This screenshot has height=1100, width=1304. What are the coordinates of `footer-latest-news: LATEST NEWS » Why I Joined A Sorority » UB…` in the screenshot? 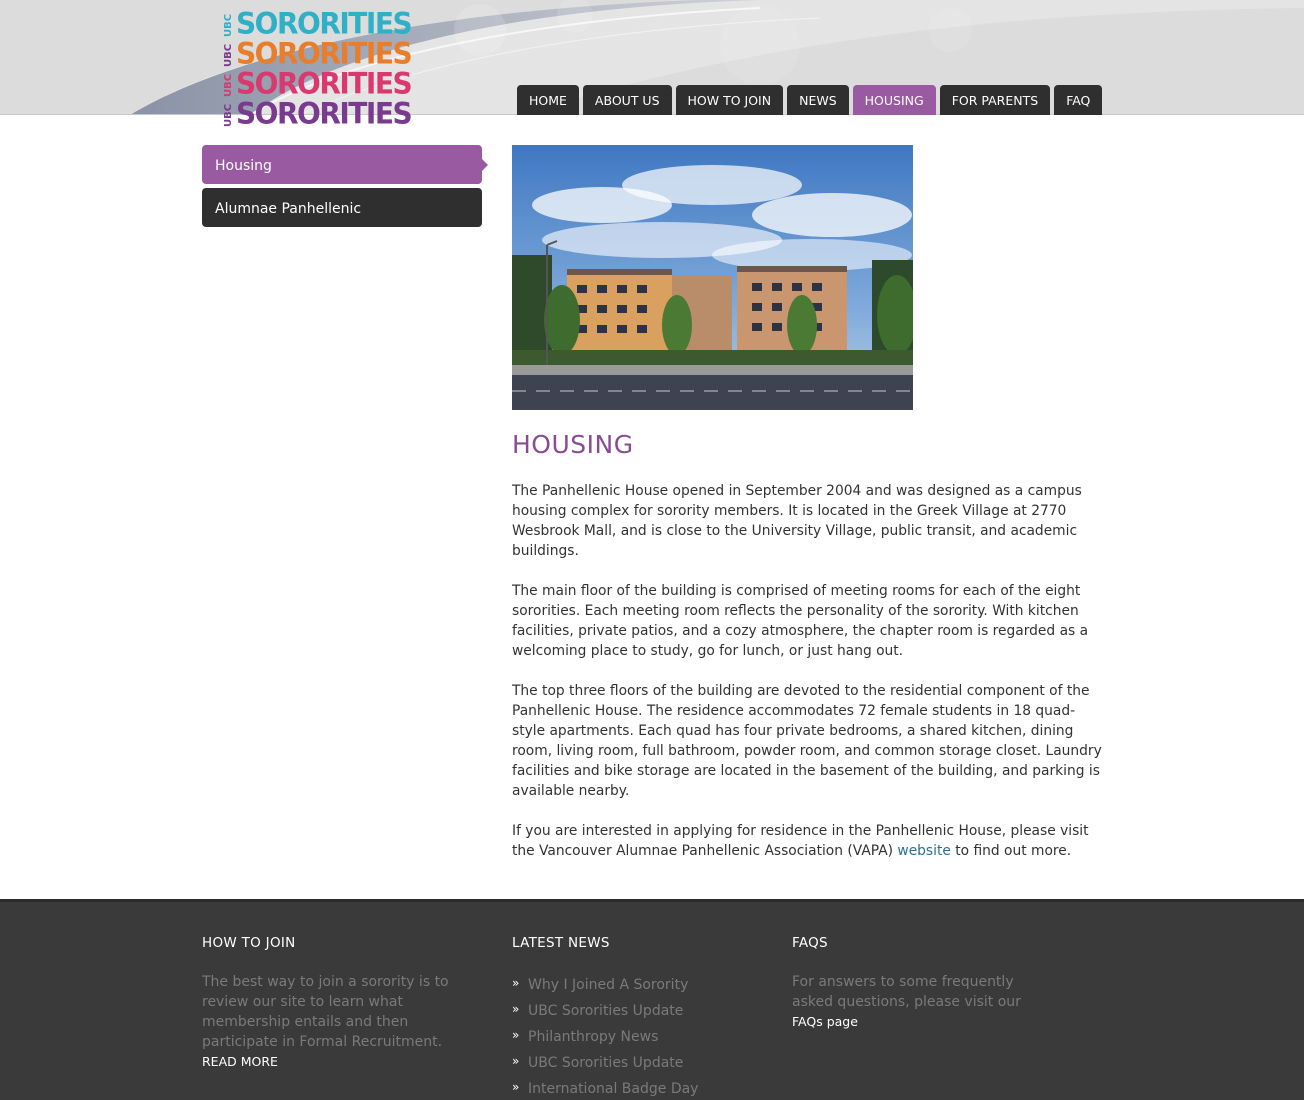 It's located at (637, 1017).